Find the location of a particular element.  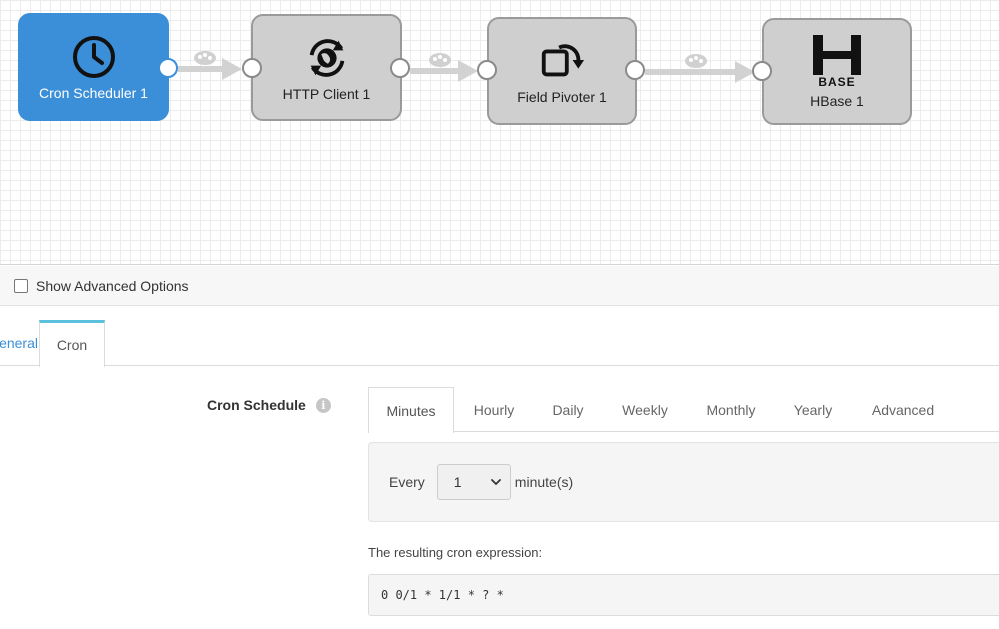

stage-label: HBase 1 is located at coordinates (837, 100).